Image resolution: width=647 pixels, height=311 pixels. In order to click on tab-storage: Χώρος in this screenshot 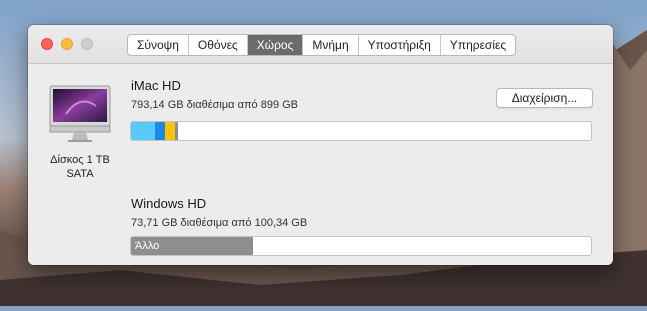, I will do `click(275, 45)`.